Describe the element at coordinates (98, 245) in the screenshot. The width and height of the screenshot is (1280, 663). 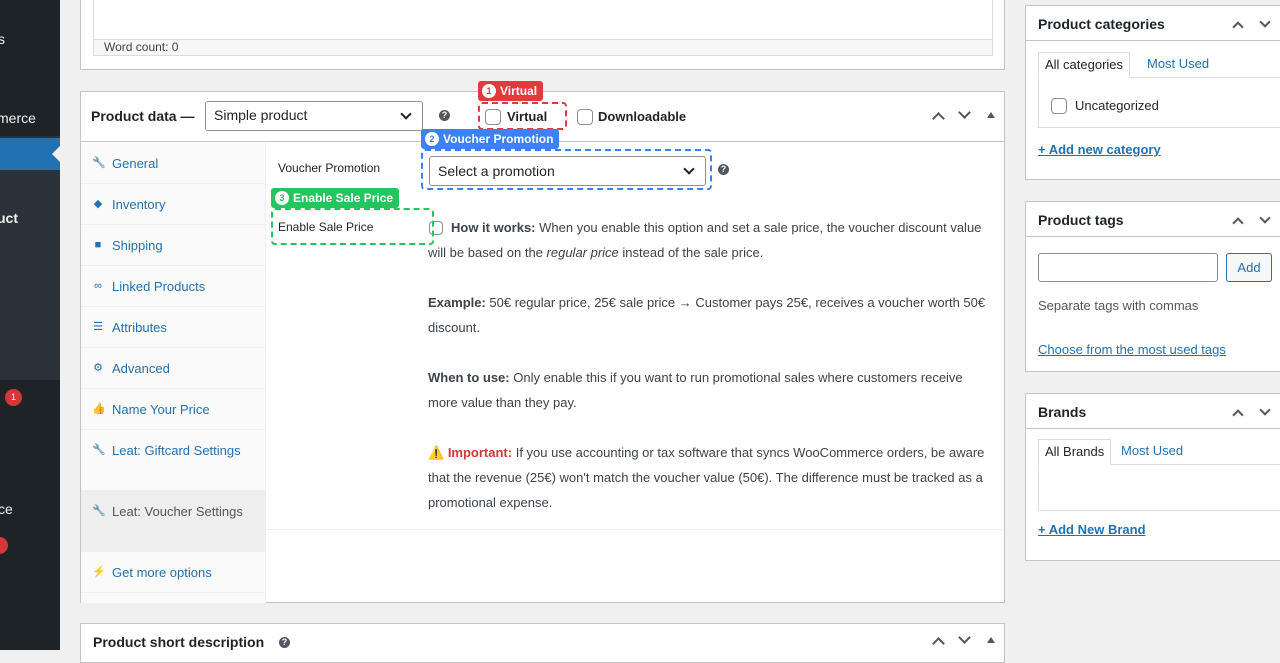
I see `truck-icon: ■` at that location.